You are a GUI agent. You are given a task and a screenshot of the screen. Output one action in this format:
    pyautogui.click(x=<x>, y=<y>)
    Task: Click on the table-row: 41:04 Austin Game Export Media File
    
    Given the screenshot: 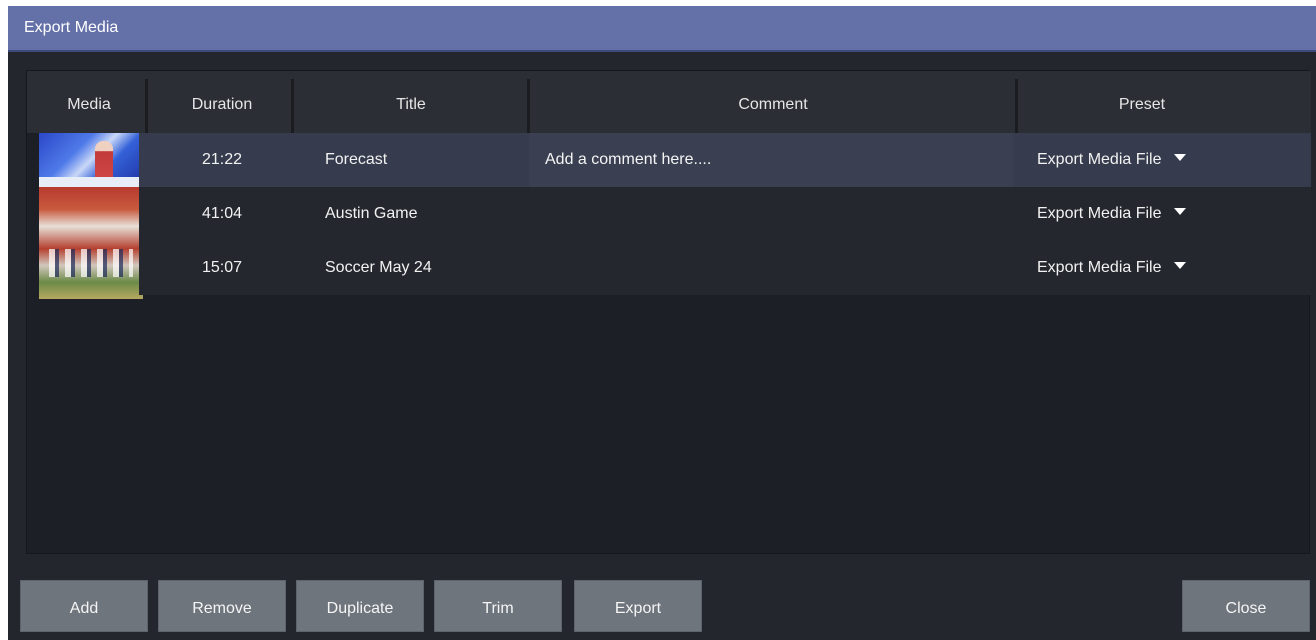 What is the action you would take?
    pyautogui.click(x=725, y=214)
    